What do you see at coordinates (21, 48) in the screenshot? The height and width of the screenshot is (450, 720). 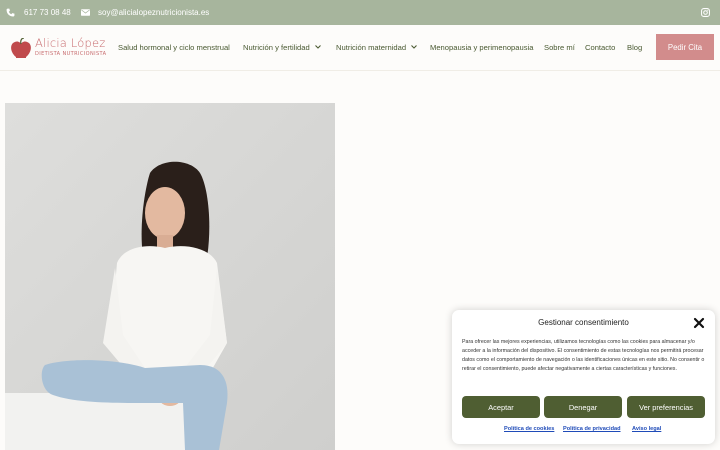 I see `apple-logo-icon` at bounding box center [21, 48].